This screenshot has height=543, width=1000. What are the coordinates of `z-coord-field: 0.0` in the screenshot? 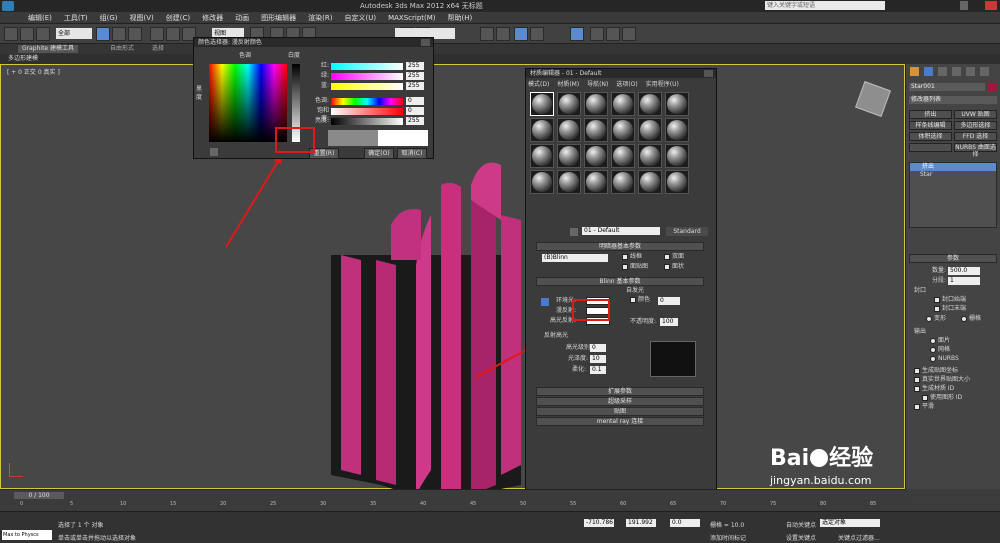 It's located at (685, 523).